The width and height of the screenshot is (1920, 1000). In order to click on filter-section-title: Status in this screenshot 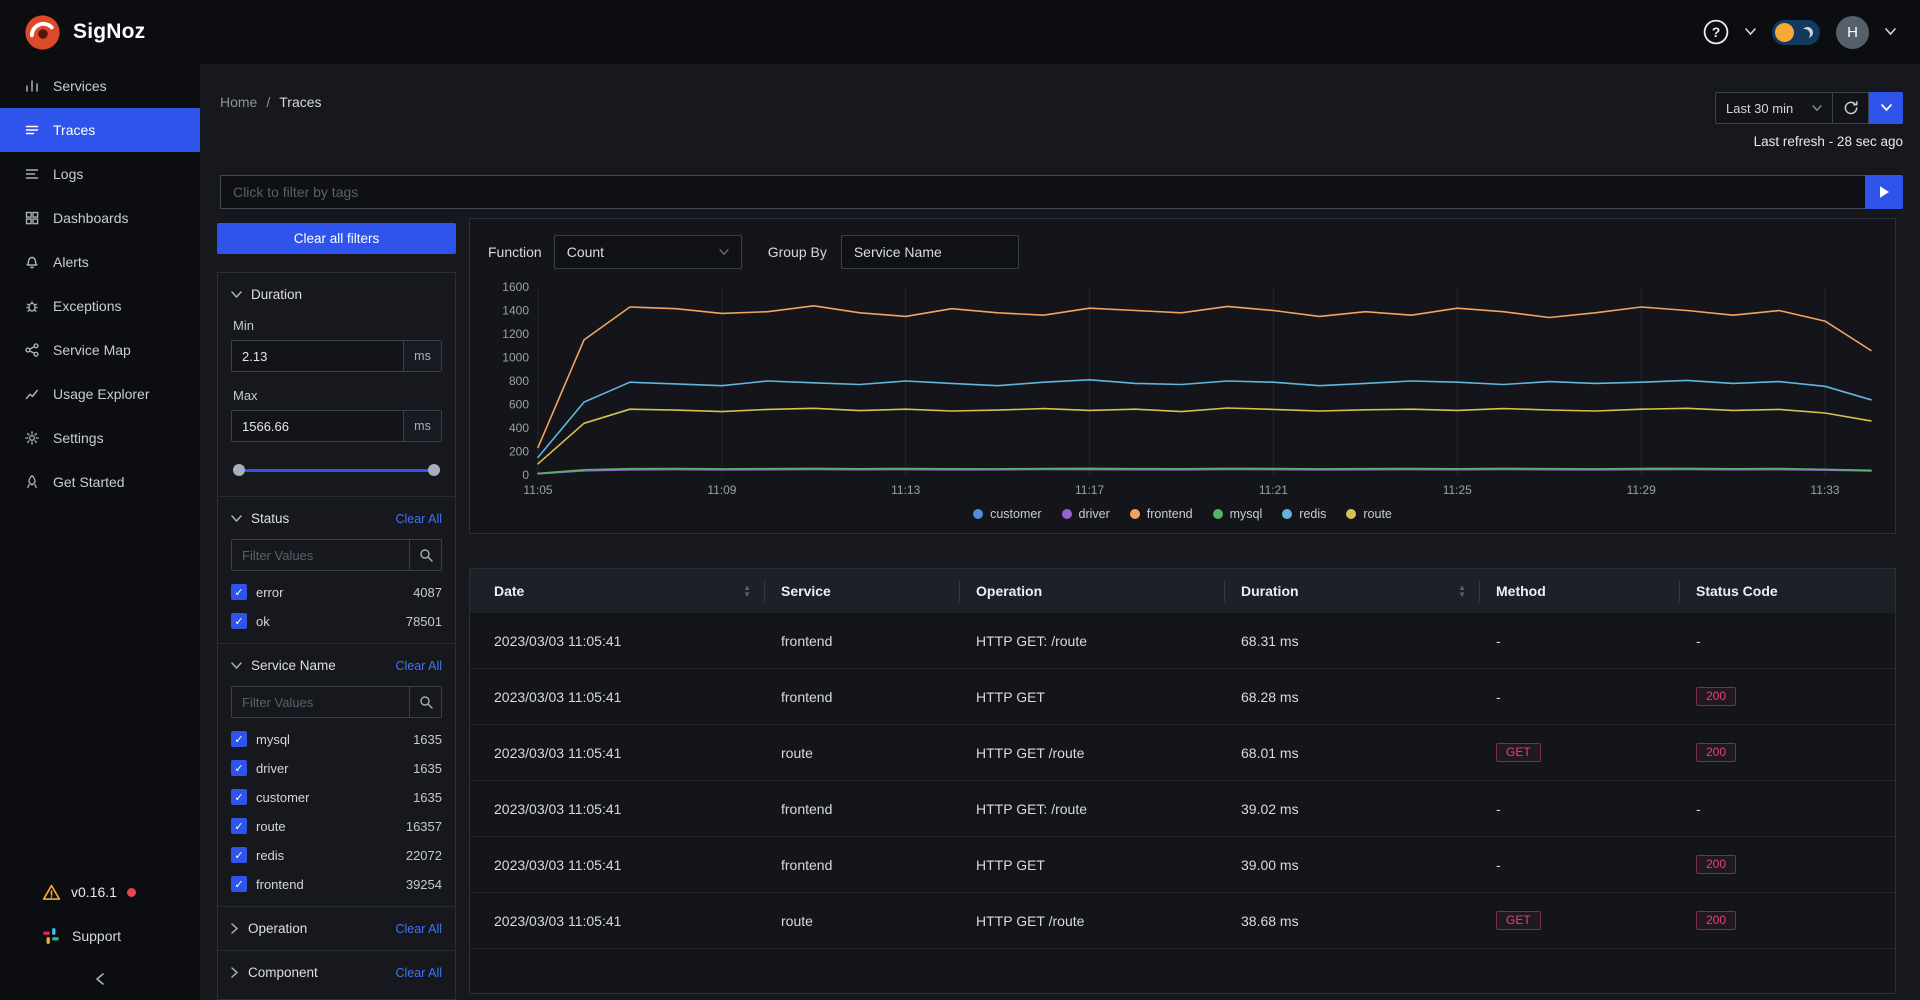, I will do `click(270, 518)`.